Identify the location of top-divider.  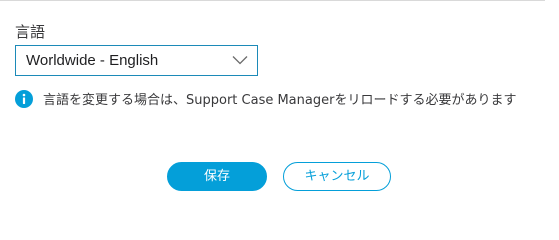
(272, 0).